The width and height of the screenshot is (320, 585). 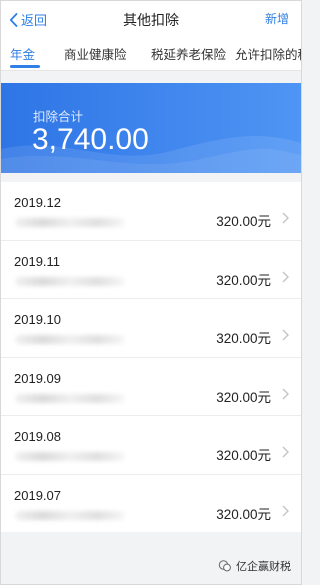 What do you see at coordinates (37, 378) in the screenshot?
I see `record-period: 2019.09` at bounding box center [37, 378].